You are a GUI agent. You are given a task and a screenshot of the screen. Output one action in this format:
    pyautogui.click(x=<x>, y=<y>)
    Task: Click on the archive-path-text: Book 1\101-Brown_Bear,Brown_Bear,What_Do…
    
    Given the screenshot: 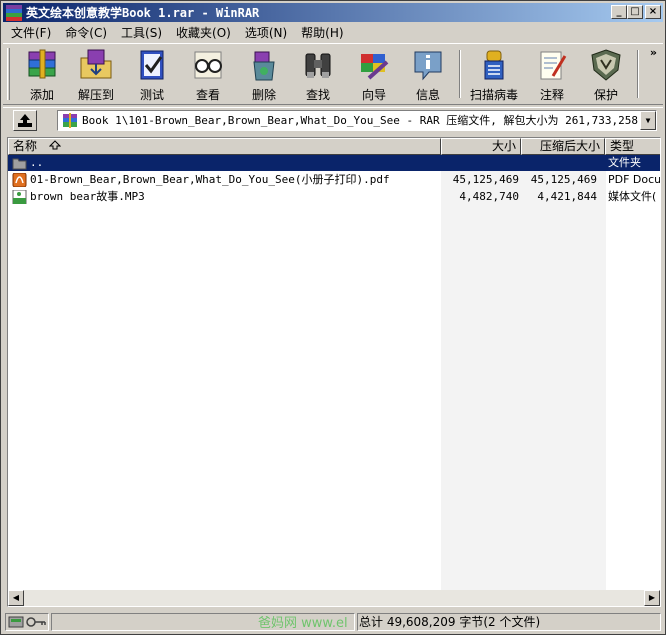 What is the action you would take?
    pyautogui.click(x=369, y=120)
    